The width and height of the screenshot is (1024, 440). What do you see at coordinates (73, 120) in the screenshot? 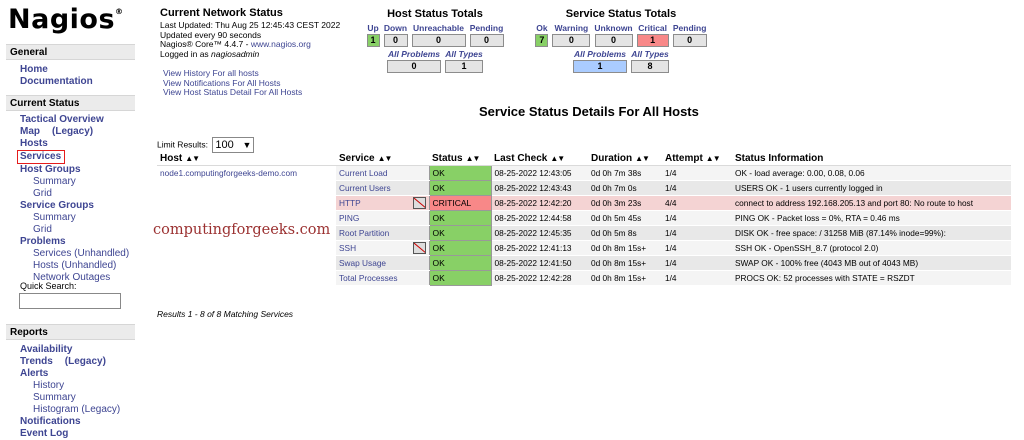
I see `nav-tactical-overview: Tactical Overview` at bounding box center [73, 120].